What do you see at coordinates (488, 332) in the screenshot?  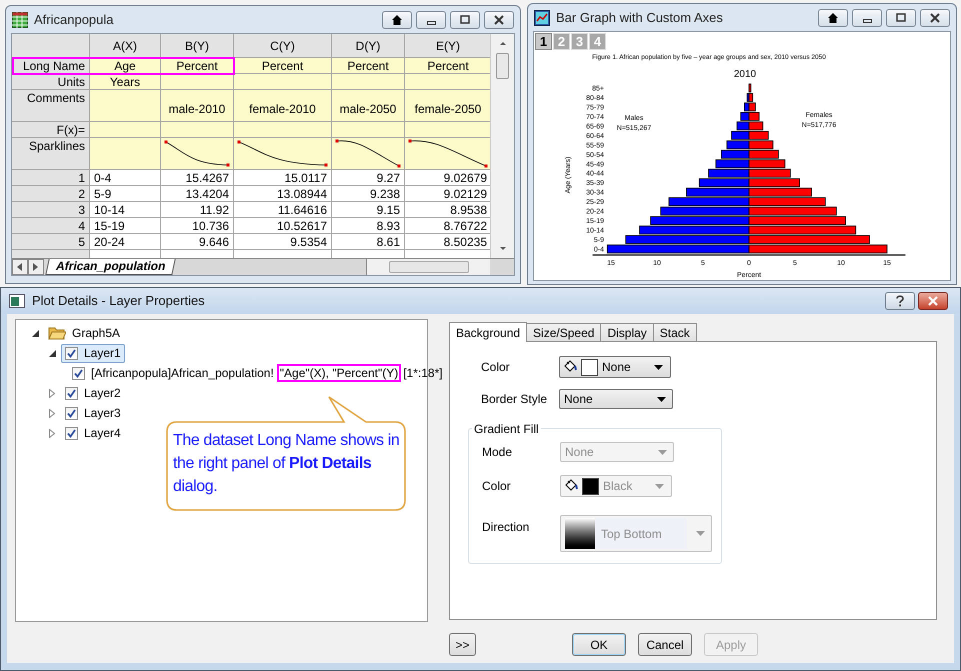 I see `tab: Background` at bounding box center [488, 332].